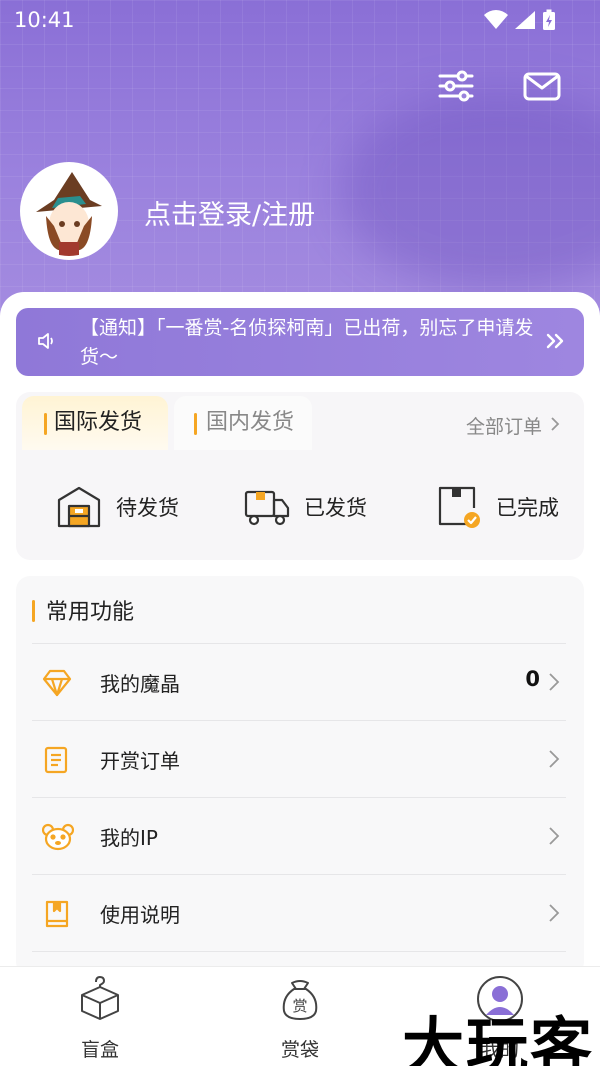 The height and width of the screenshot is (1066, 600). Describe the element at coordinates (335, 508) in the screenshot. I see `order-status-label: 已发货` at that location.